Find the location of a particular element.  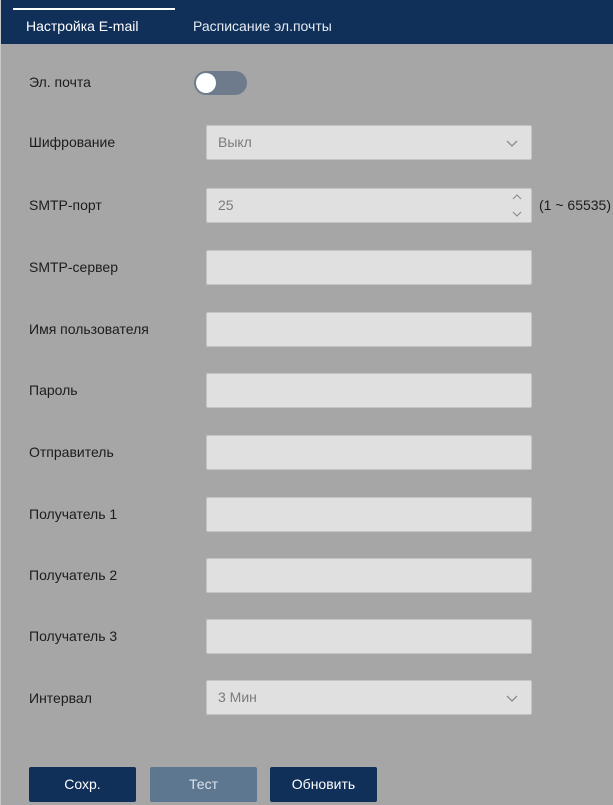

email-label: Эл. почта is located at coordinates (60, 82).